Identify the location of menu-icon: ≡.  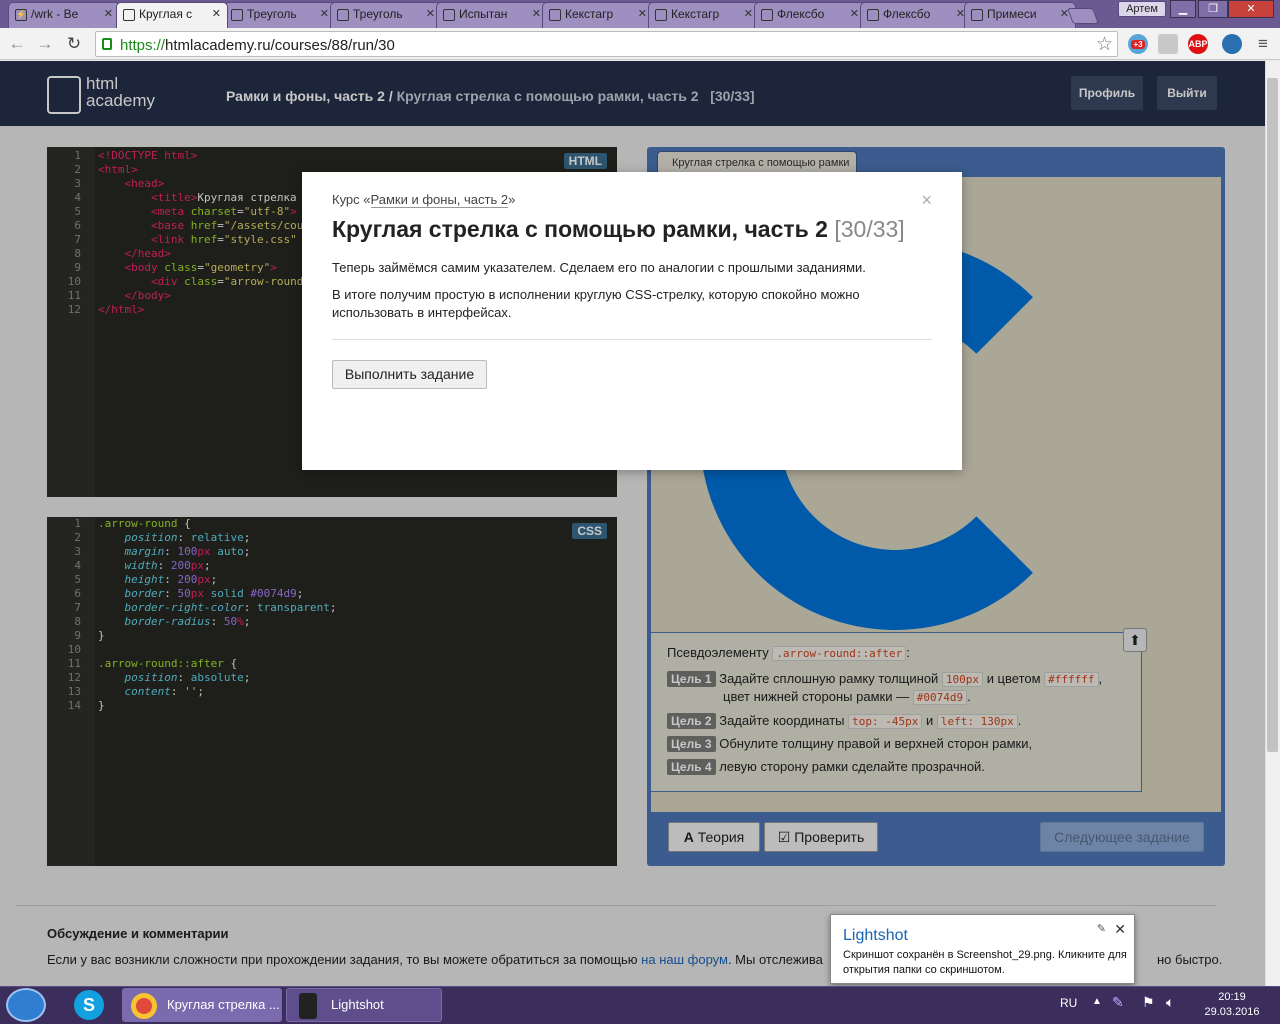
(1263, 44).